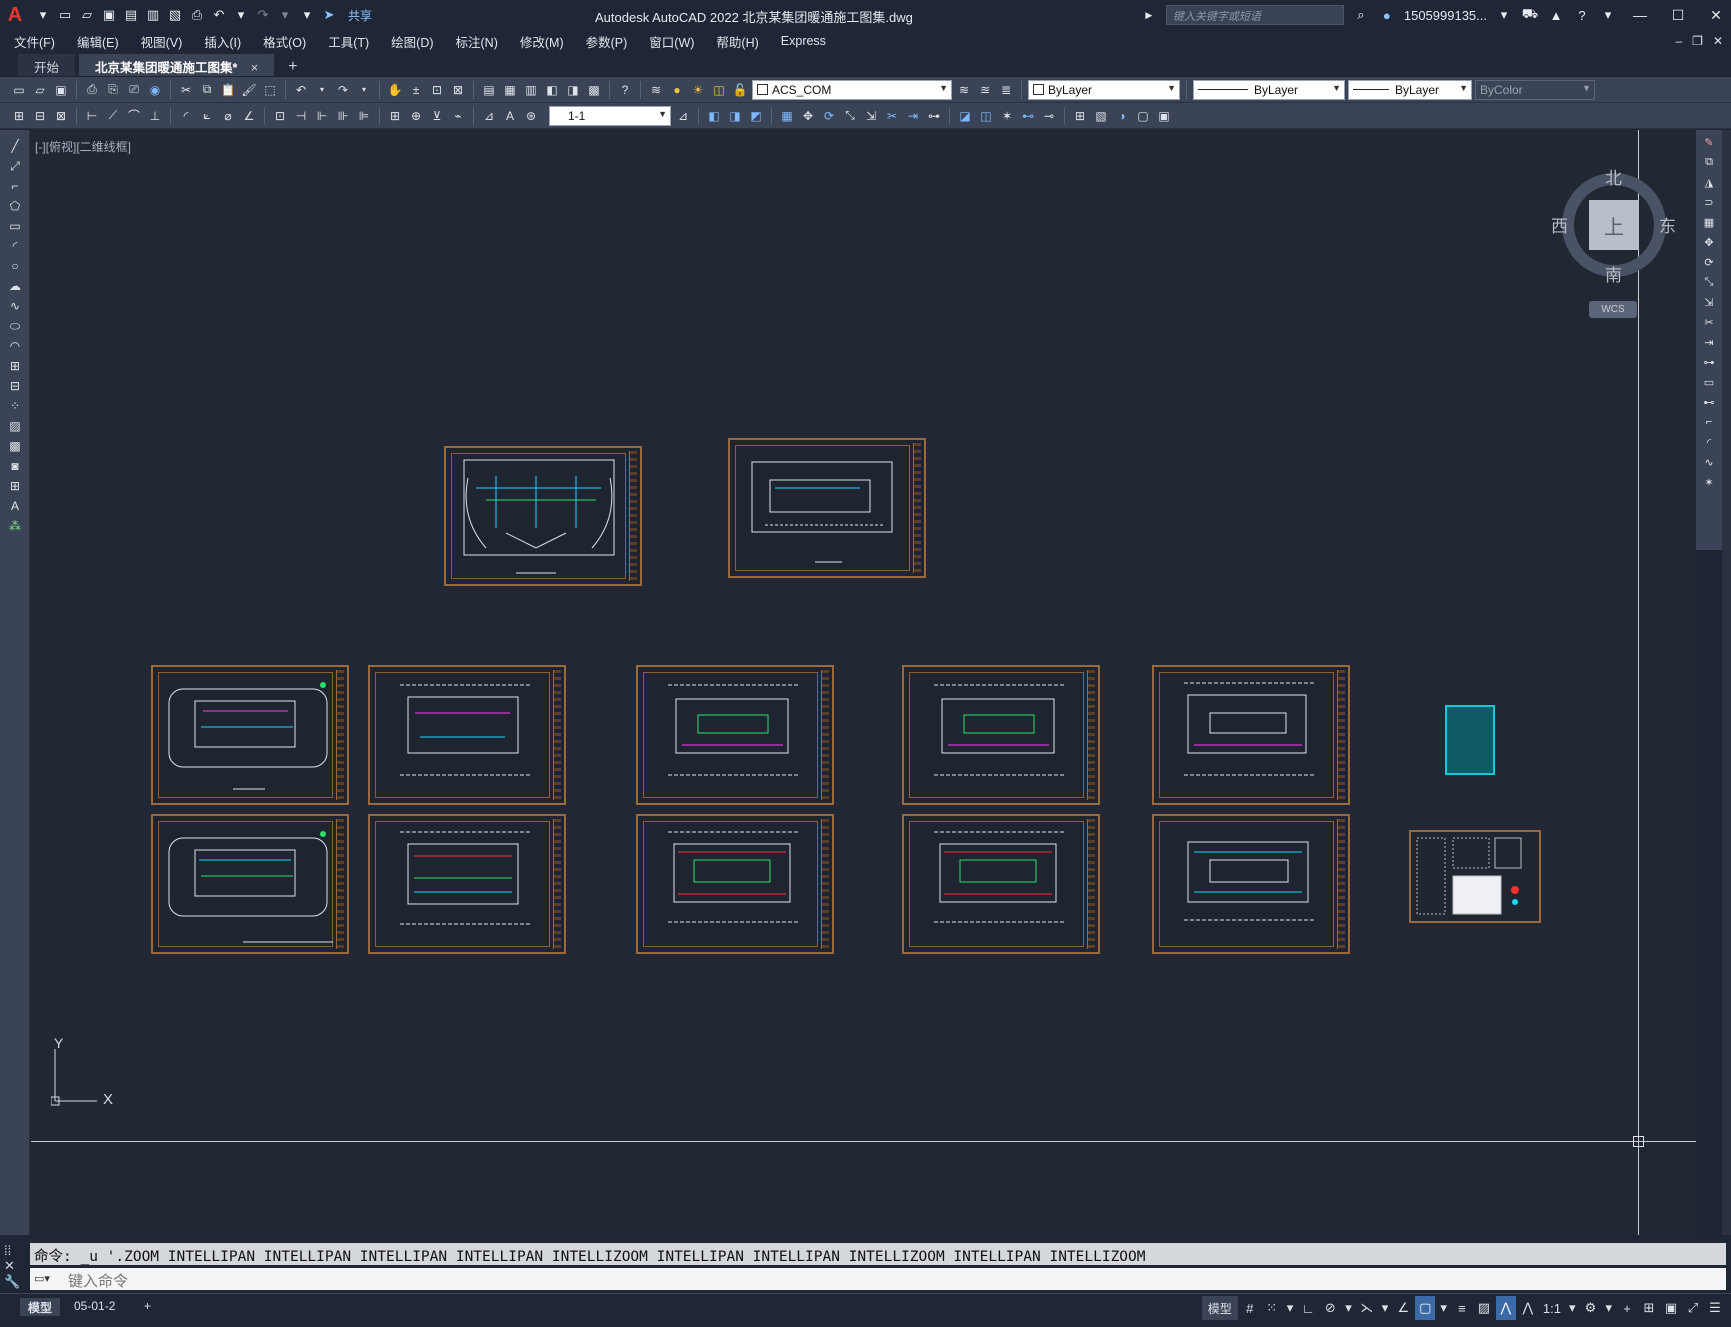 This screenshot has height=1327, width=1731. Describe the element at coordinates (285, 15) in the screenshot. I see `redo-dropdown-icon: ▾` at that location.